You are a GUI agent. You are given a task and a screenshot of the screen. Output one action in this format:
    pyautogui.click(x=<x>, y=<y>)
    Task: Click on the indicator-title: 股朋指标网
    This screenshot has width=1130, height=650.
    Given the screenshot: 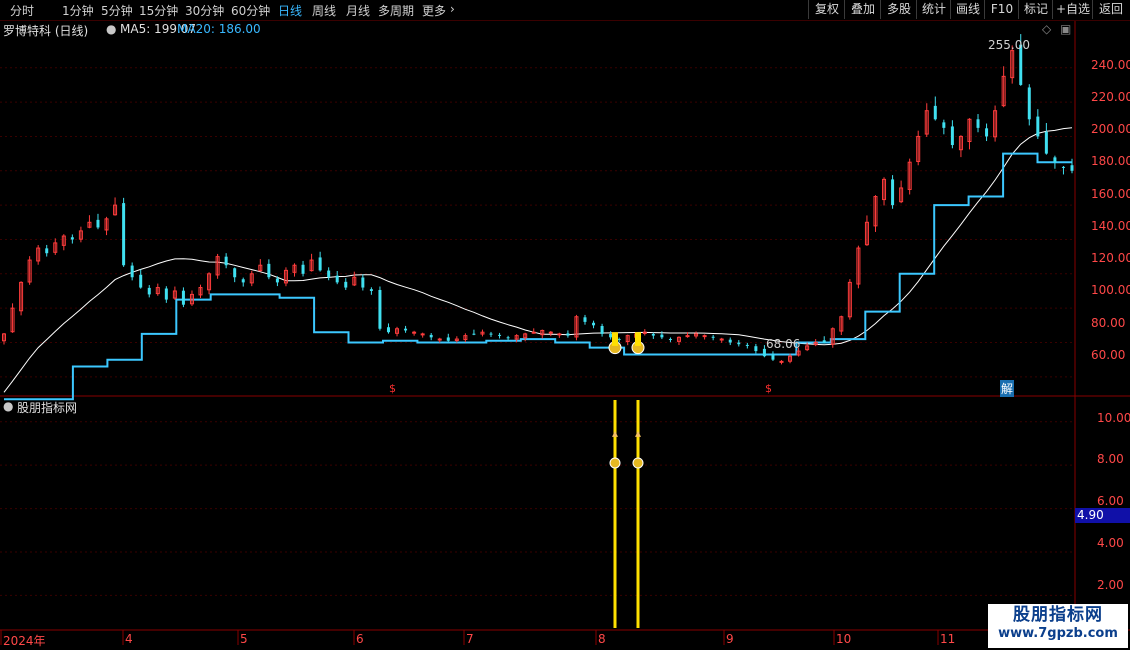 What is the action you would take?
    pyautogui.click(x=47, y=408)
    